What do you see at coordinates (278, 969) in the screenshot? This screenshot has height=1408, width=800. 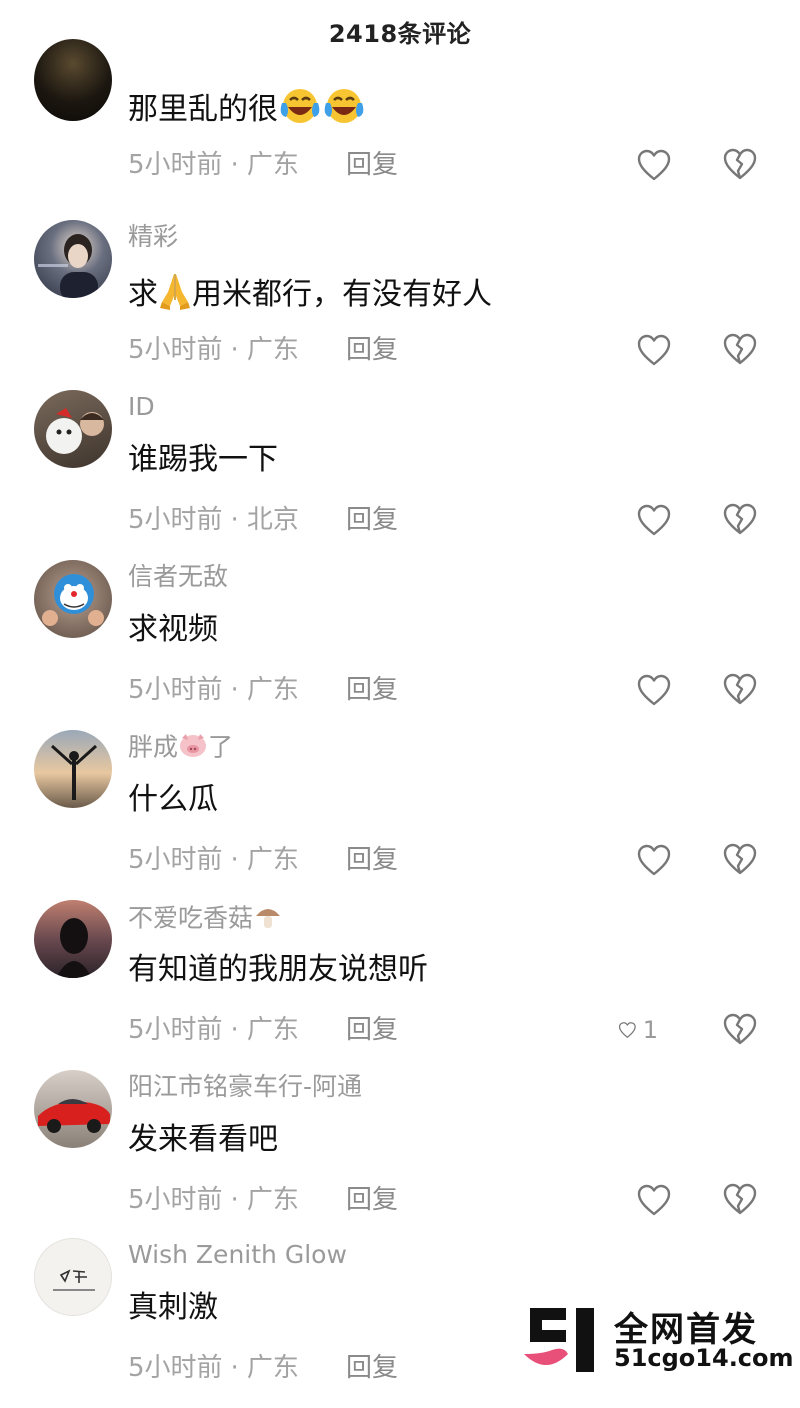 I see `comment-text: 有知道的我朋友说想听` at bounding box center [278, 969].